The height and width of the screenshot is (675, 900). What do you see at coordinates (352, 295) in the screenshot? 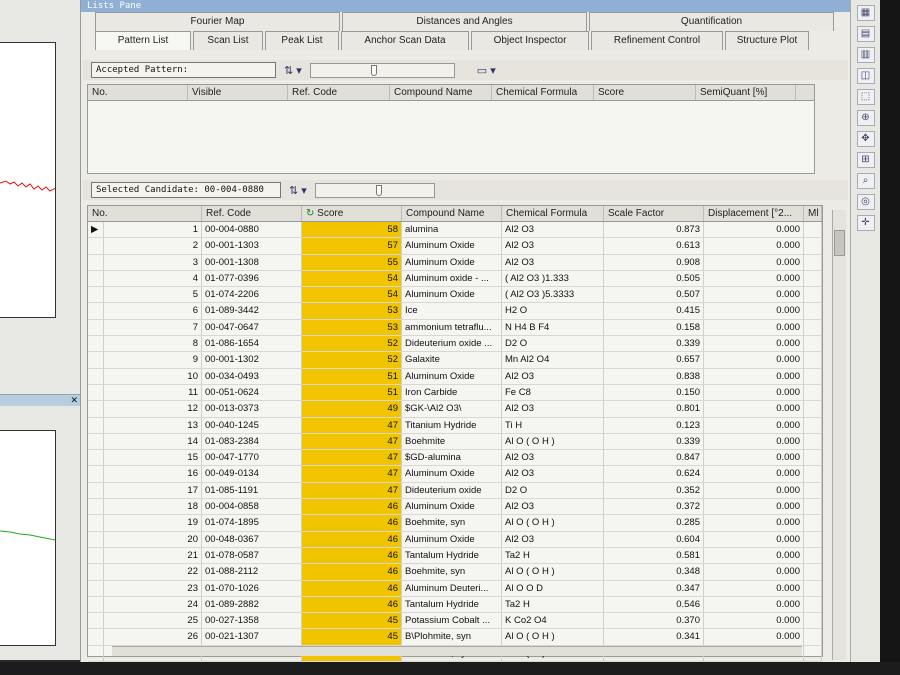
I see `cell-score: 54` at bounding box center [352, 295].